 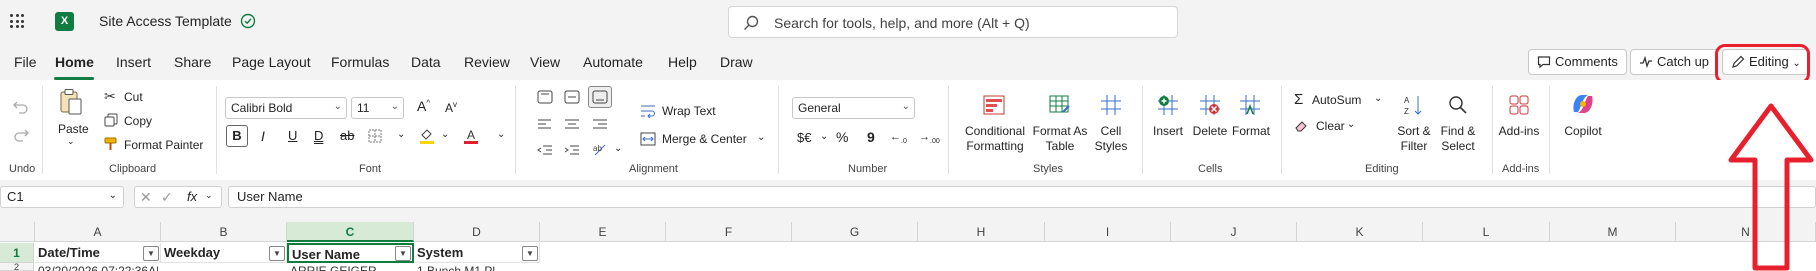 What do you see at coordinates (572, 124) in the screenshot?
I see `align-center-icon` at bounding box center [572, 124].